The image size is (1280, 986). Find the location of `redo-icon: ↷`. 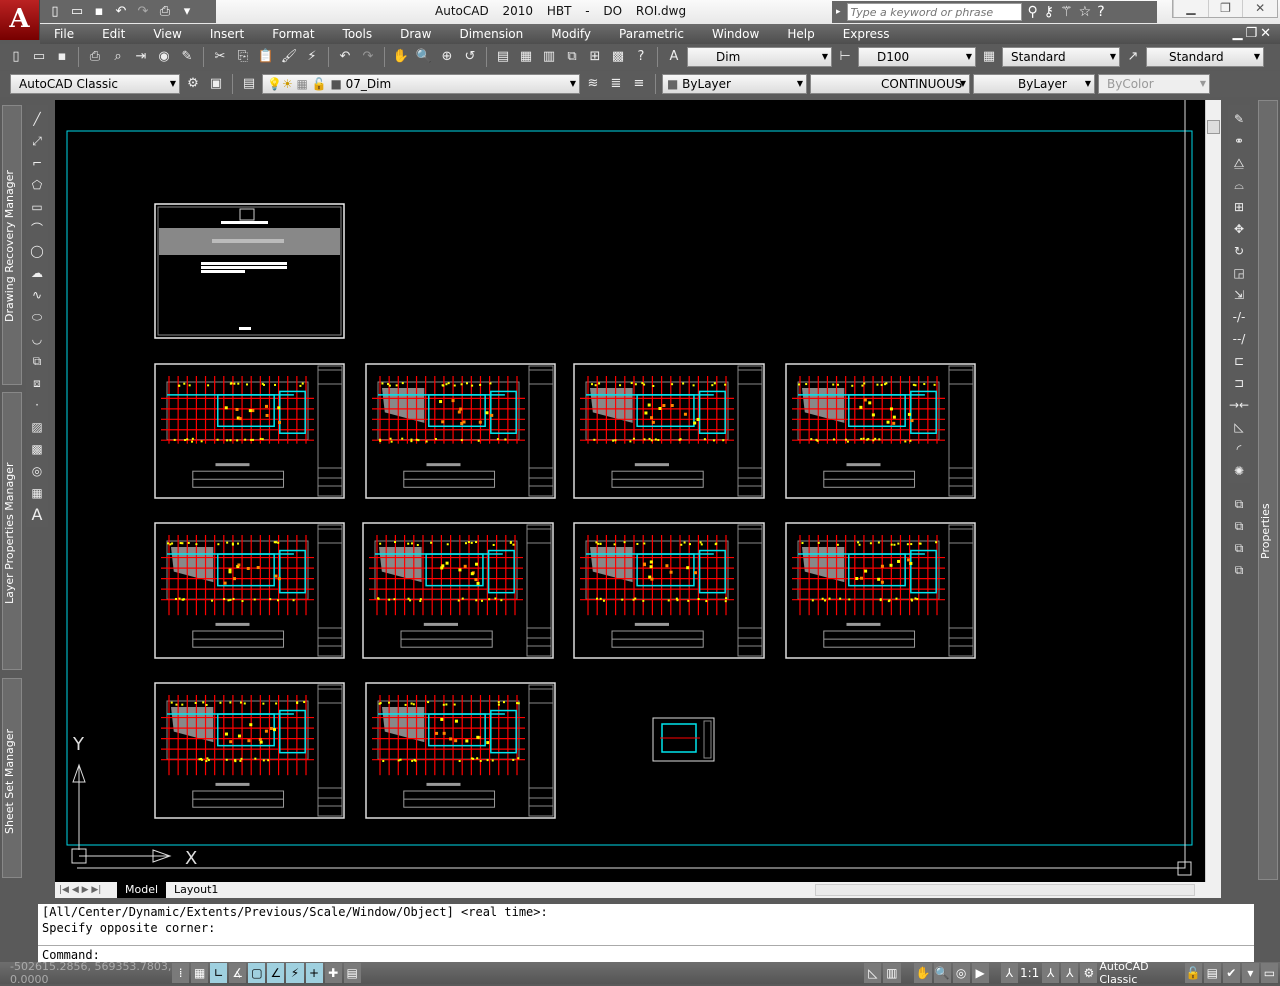

redo-icon: ↷ is located at coordinates (143, 12).